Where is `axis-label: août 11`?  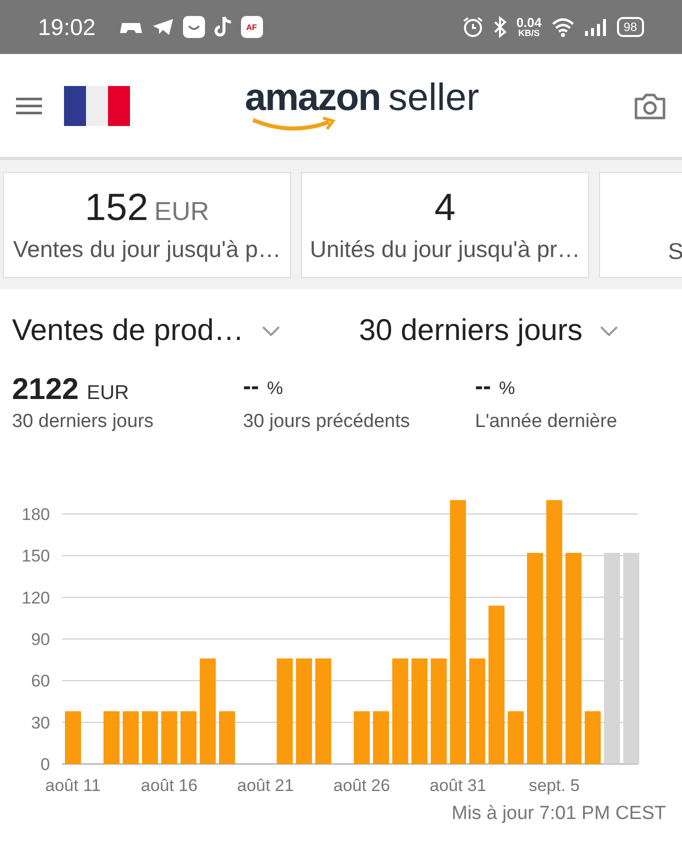 axis-label: août 11 is located at coordinates (73, 785).